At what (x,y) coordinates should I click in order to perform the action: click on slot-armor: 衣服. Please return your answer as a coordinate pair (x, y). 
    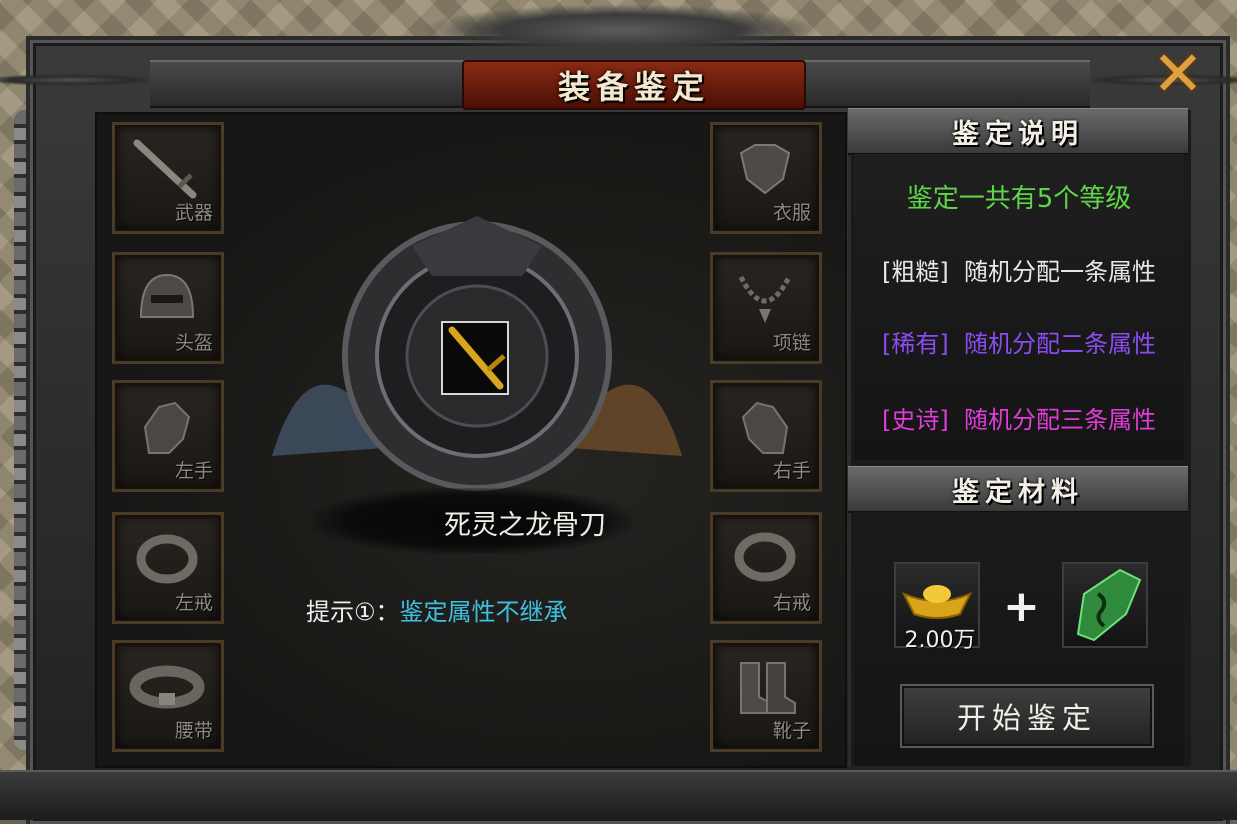
    Looking at the image, I should click on (766, 178).